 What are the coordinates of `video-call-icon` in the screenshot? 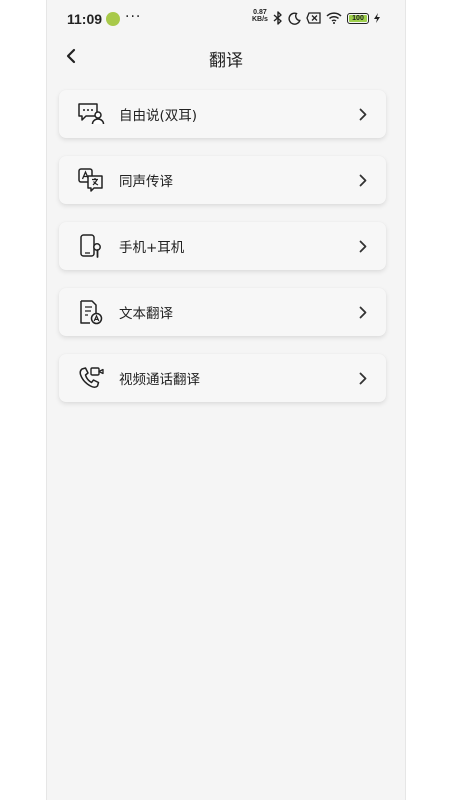 It's located at (91, 378).